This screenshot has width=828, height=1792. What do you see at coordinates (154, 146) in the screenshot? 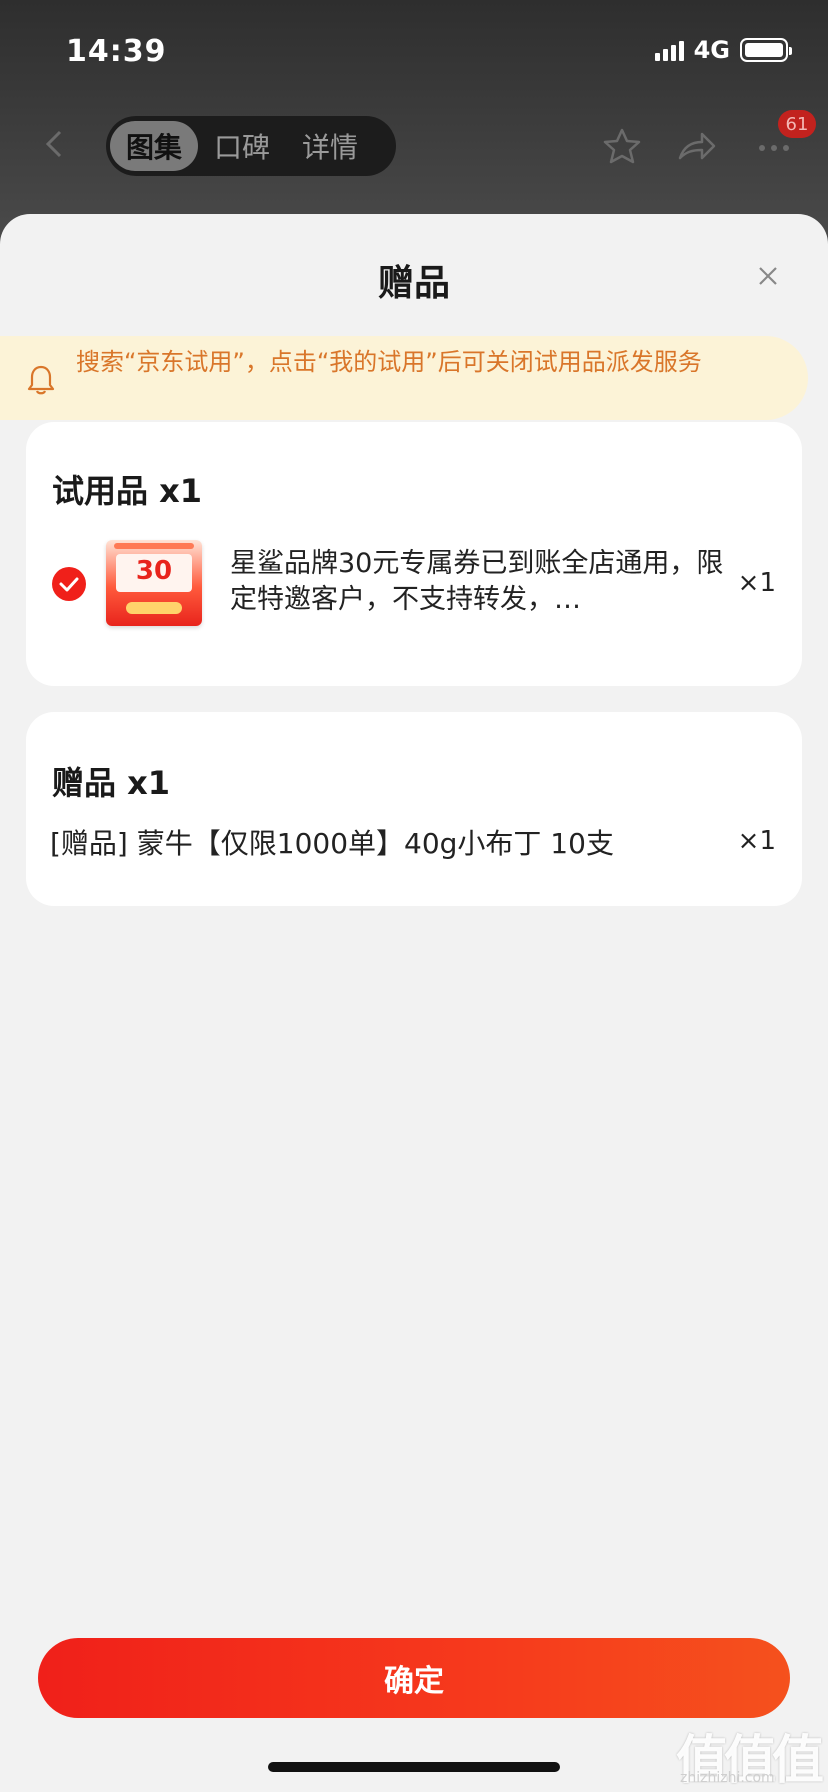
I see `tab-gallery: 图集` at bounding box center [154, 146].